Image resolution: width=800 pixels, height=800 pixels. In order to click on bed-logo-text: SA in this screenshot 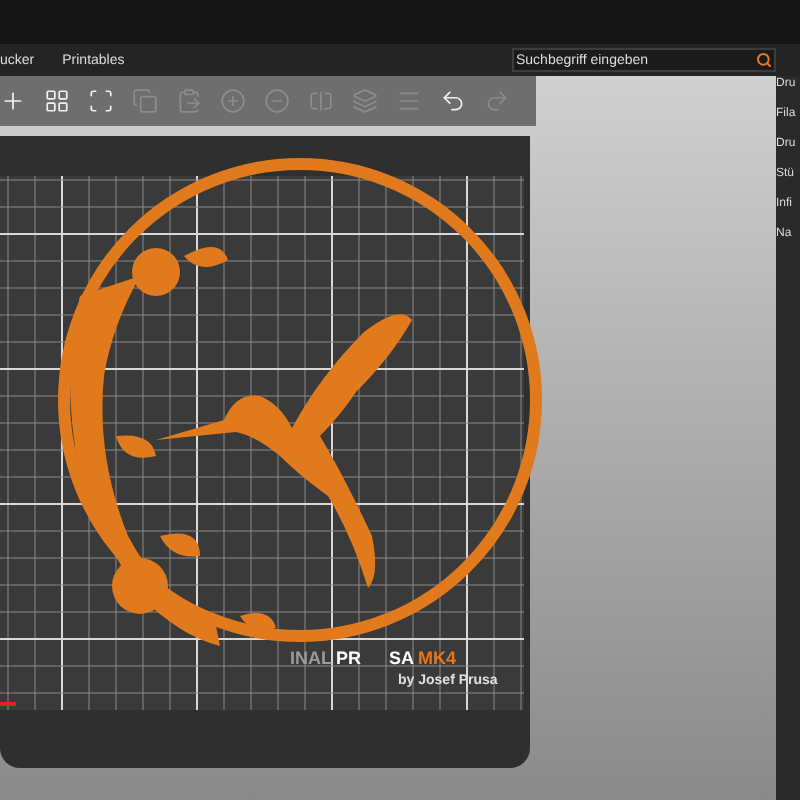, I will do `click(402, 658)`.